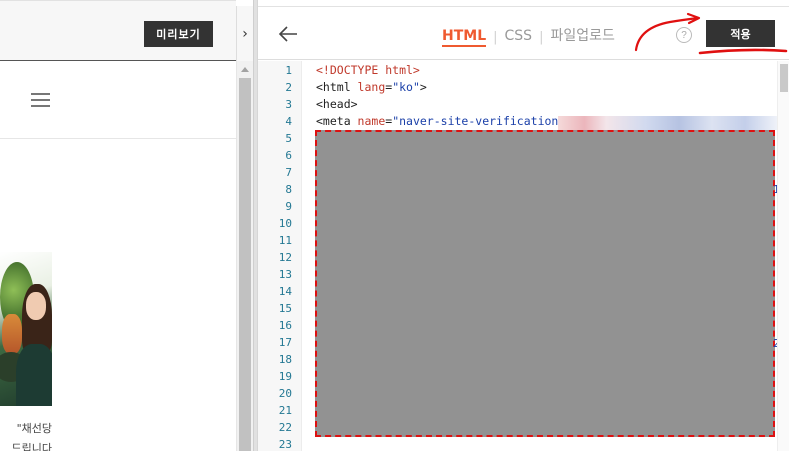 Image resolution: width=789 pixels, height=451 pixels. I want to click on code-tag-close: >, so click(423, 87).